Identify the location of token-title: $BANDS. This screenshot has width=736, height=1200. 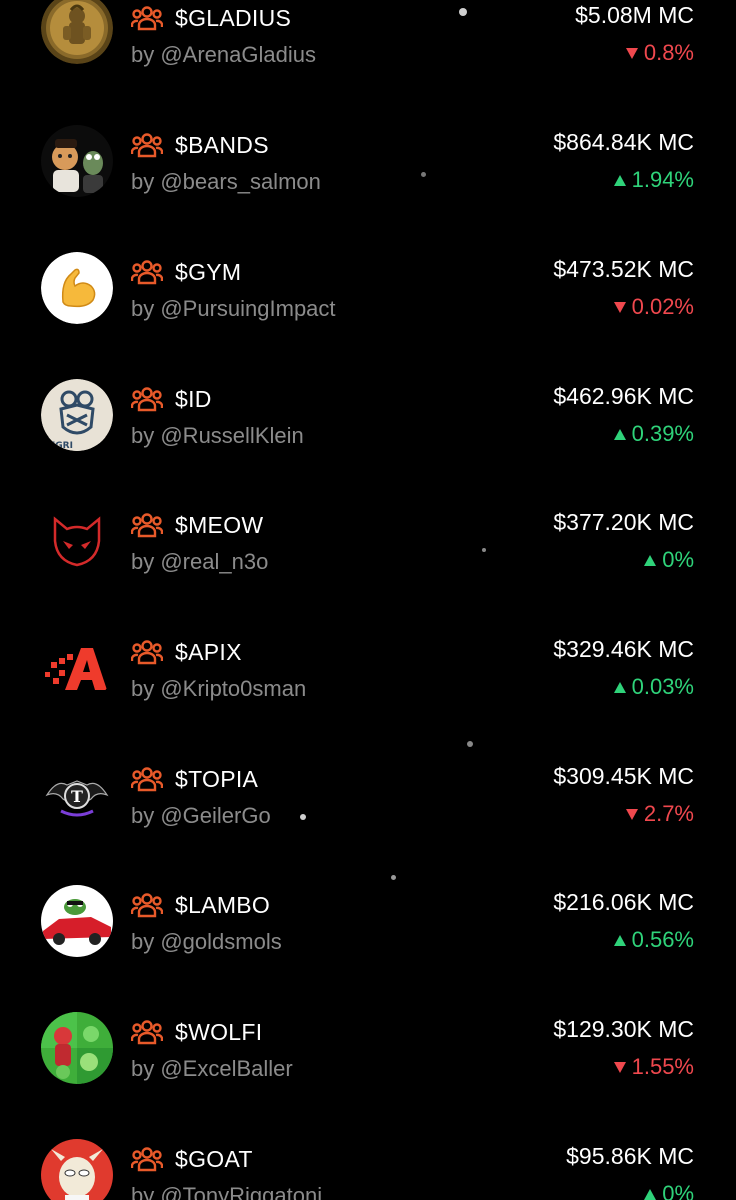
(200, 145).